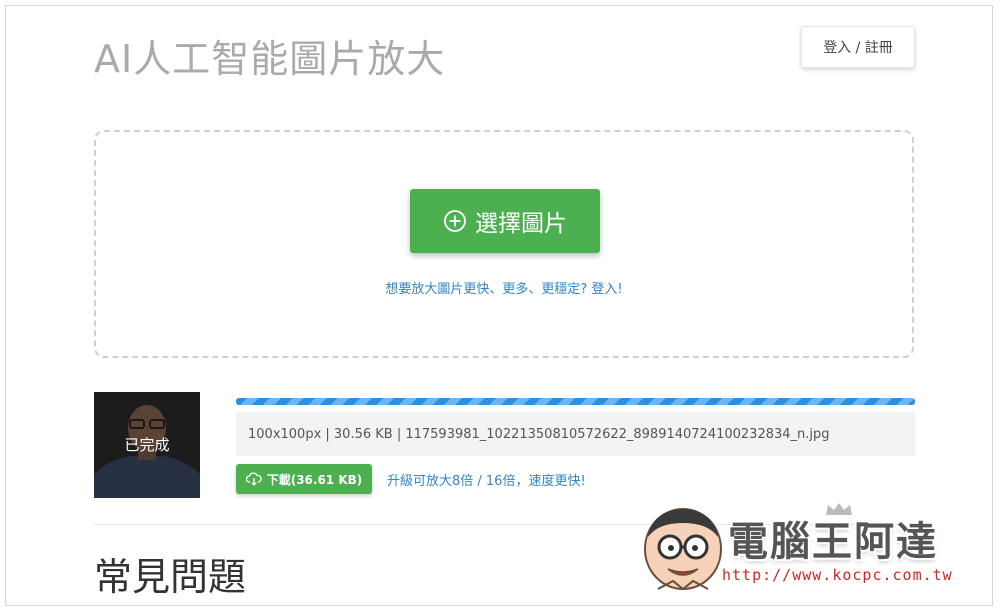 The height and width of the screenshot is (614, 1000). I want to click on result-thumbnail: 已完成, so click(147, 445).